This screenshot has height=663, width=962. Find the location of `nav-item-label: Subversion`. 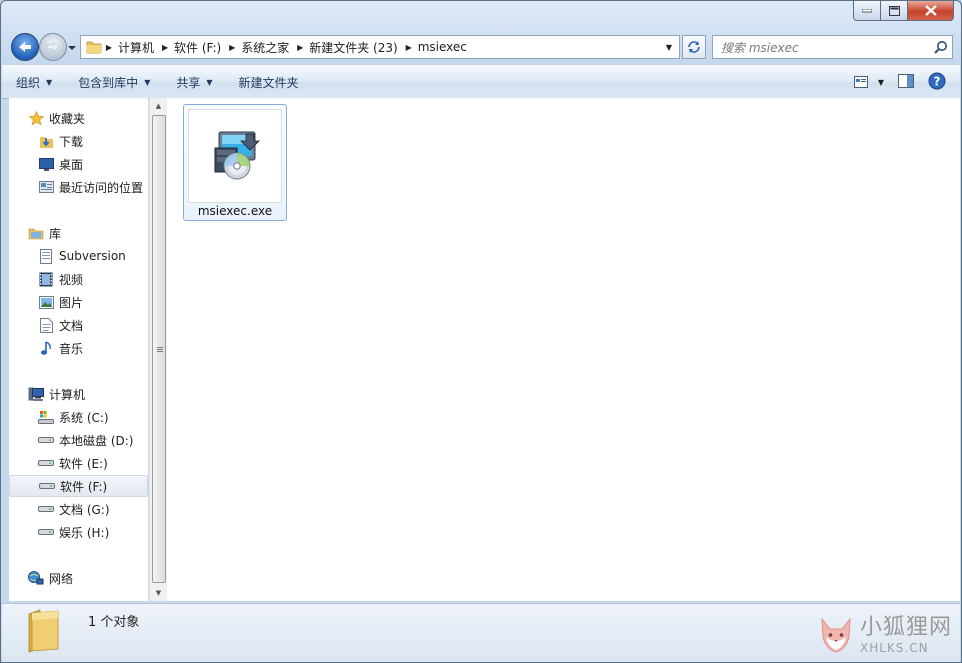

nav-item-label: Subversion is located at coordinates (92, 256).